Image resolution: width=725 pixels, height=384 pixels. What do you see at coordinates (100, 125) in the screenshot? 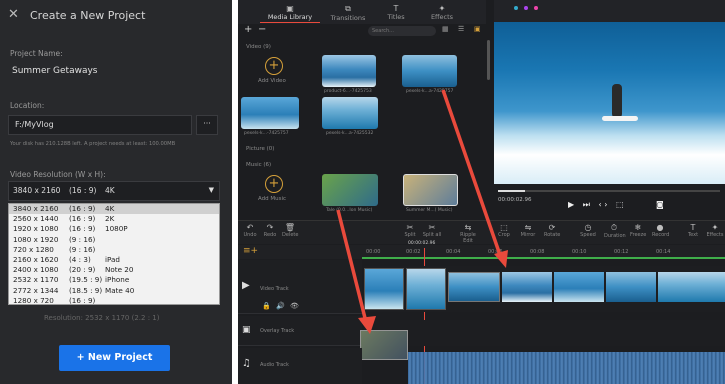
I see `location-input: F:/MyVlog` at bounding box center [100, 125].